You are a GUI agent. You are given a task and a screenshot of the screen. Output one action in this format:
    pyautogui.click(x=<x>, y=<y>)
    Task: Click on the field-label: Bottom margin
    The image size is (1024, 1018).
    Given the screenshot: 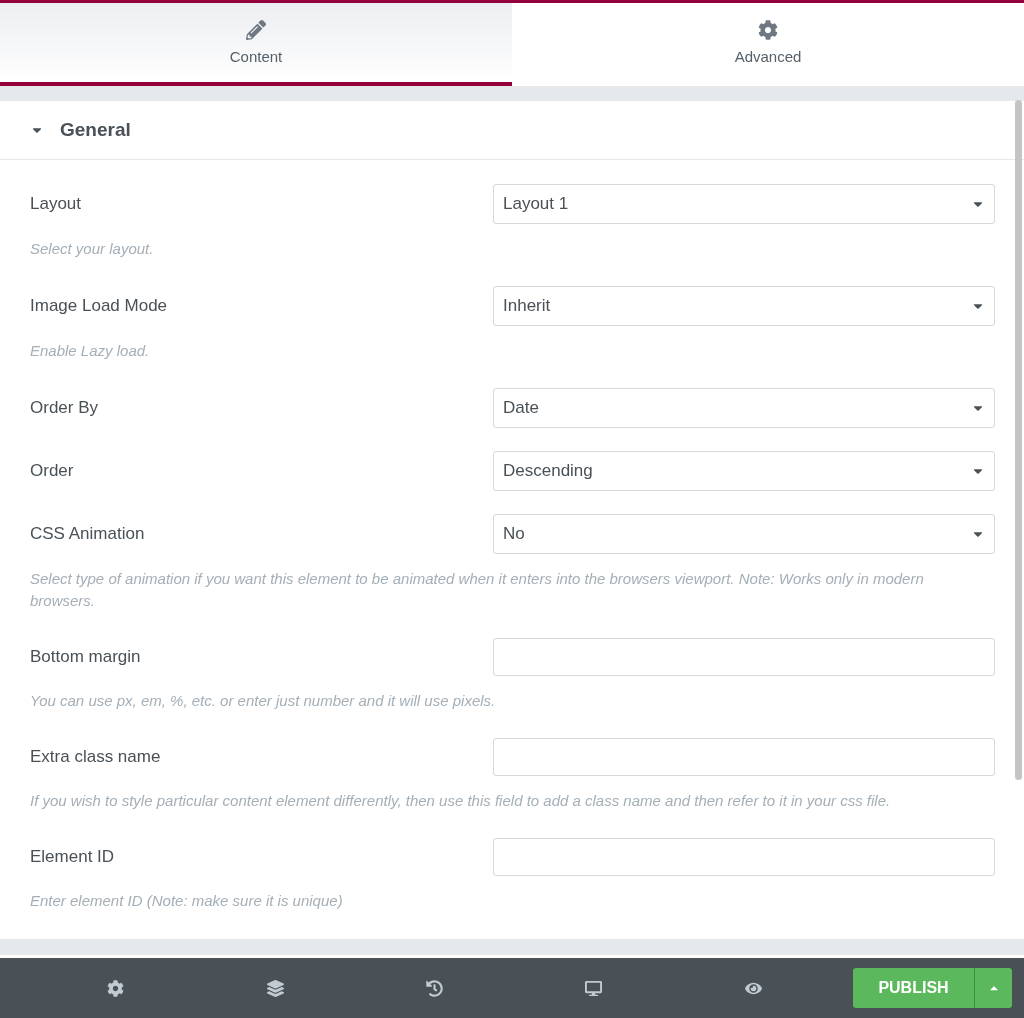 What is the action you would take?
    pyautogui.click(x=85, y=657)
    